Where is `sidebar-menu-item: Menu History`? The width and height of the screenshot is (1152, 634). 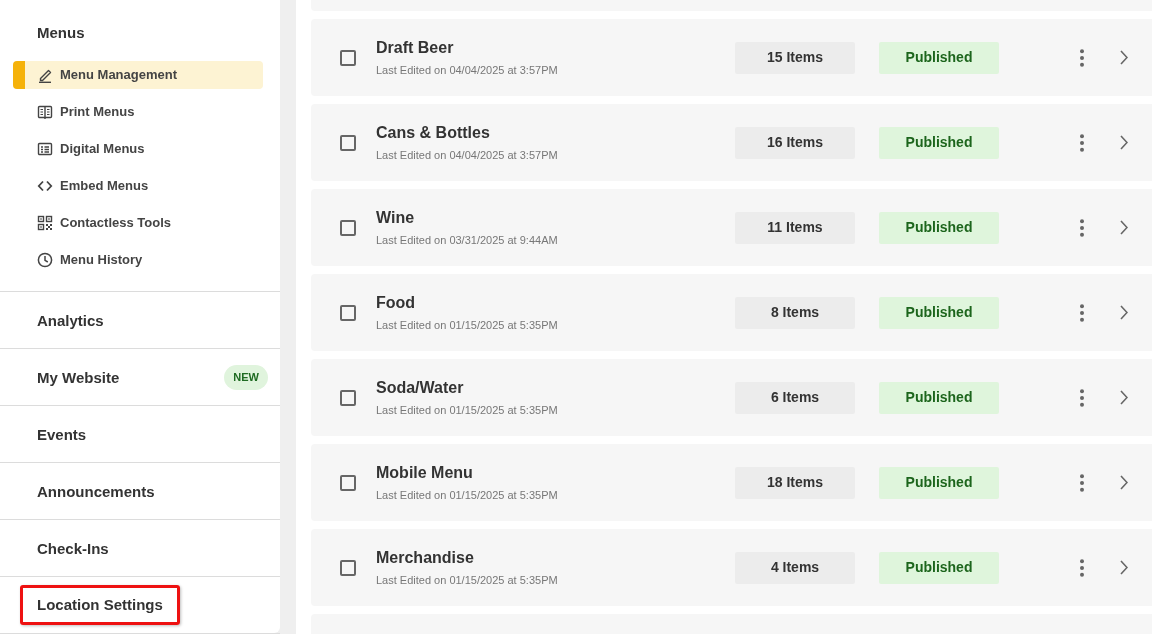
sidebar-menu-item: Menu History is located at coordinates (138, 260).